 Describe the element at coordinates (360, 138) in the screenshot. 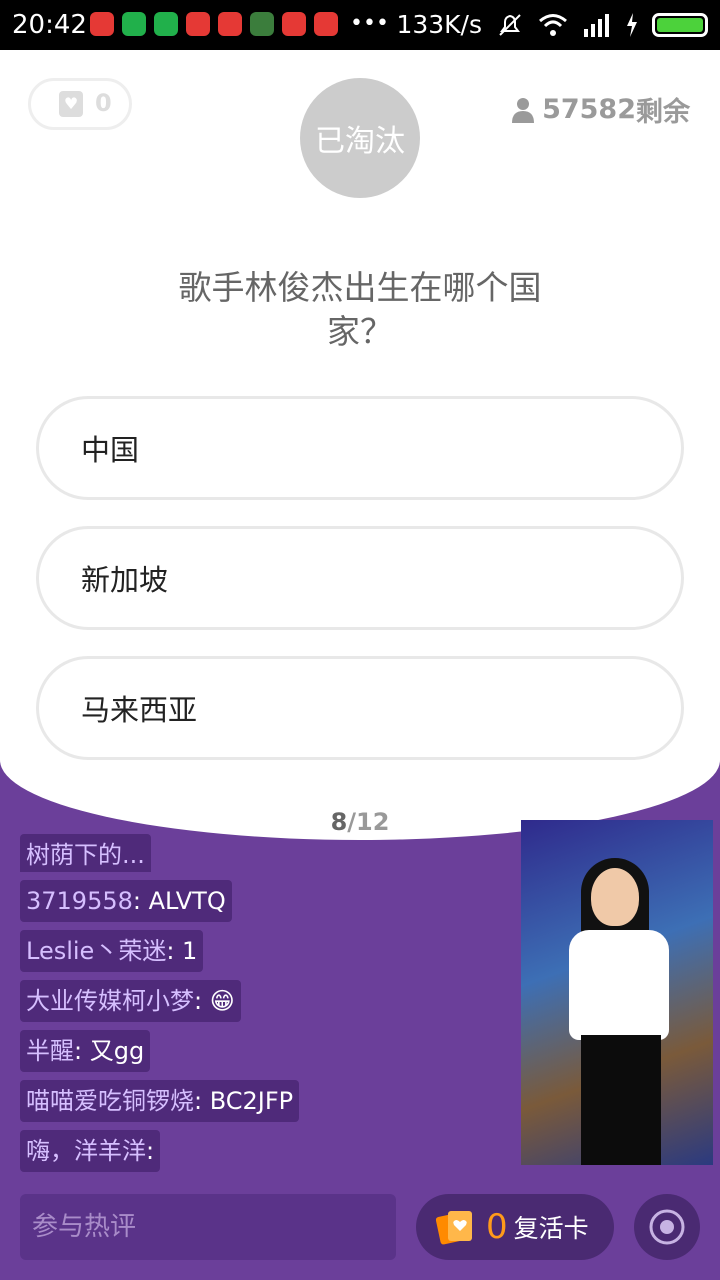

I see `eliminated-badge: 已淘汰` at that location.